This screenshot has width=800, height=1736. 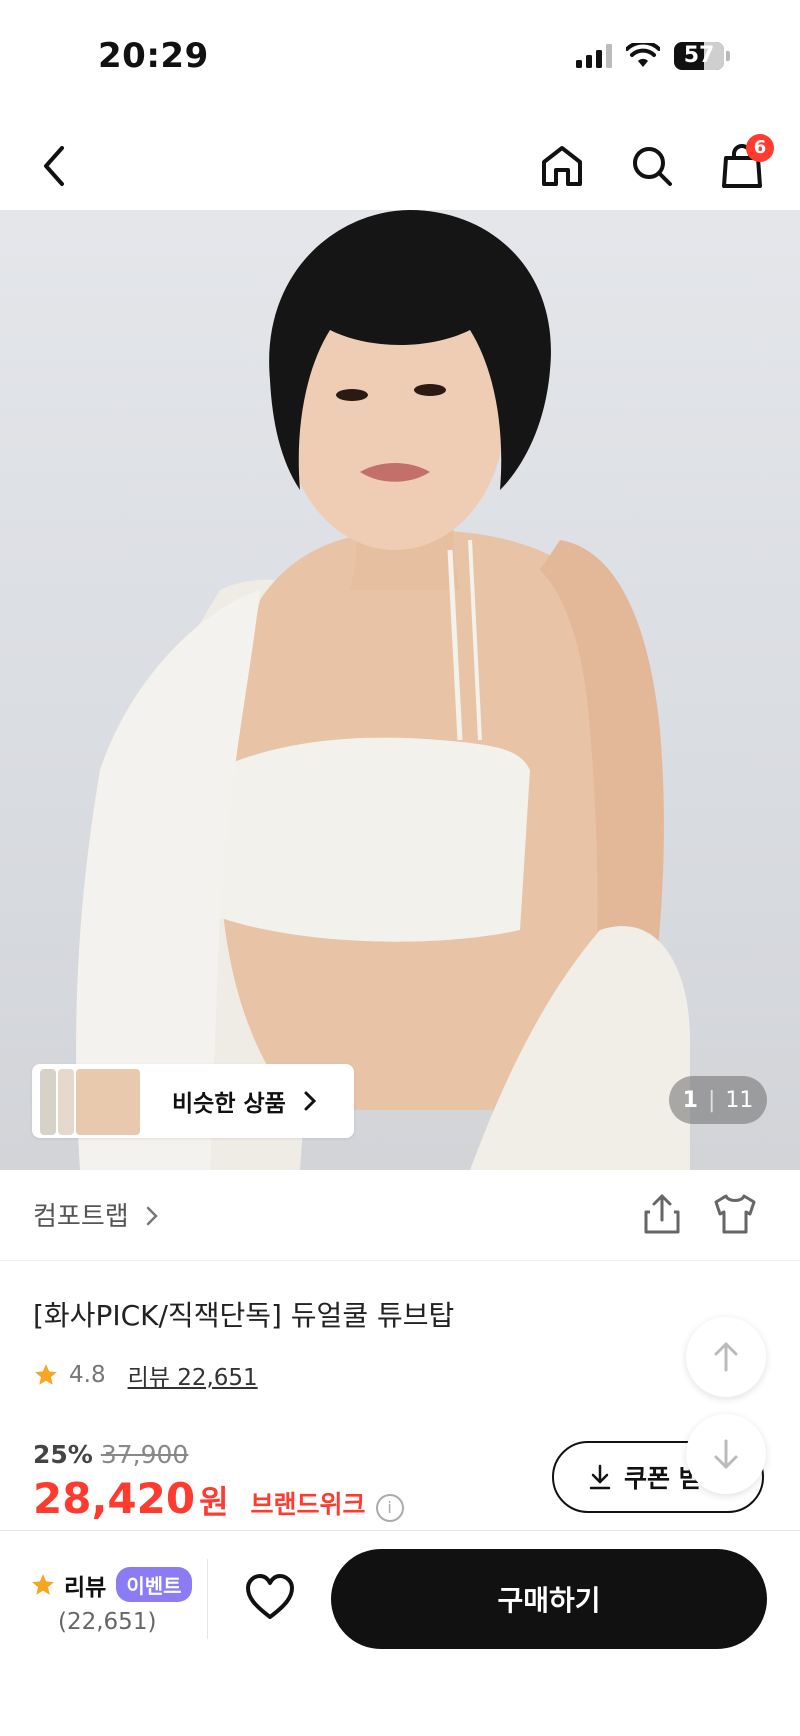 I want to click on scroll-up-button, so click(x=726, y=1357).